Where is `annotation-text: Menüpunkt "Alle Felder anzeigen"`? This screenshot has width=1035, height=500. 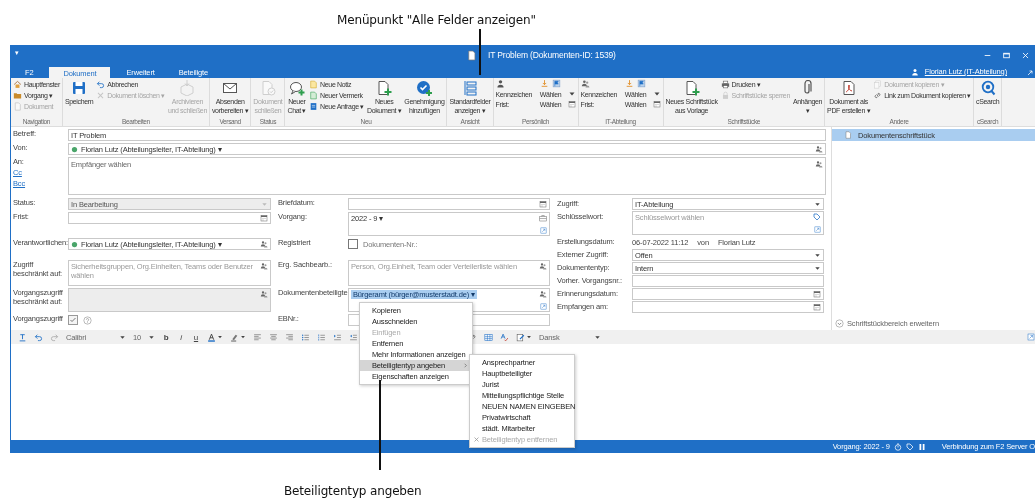
annotation-text: Menüpunkt "Alle Felder anzeigen" is located at coordinates (436, 20).